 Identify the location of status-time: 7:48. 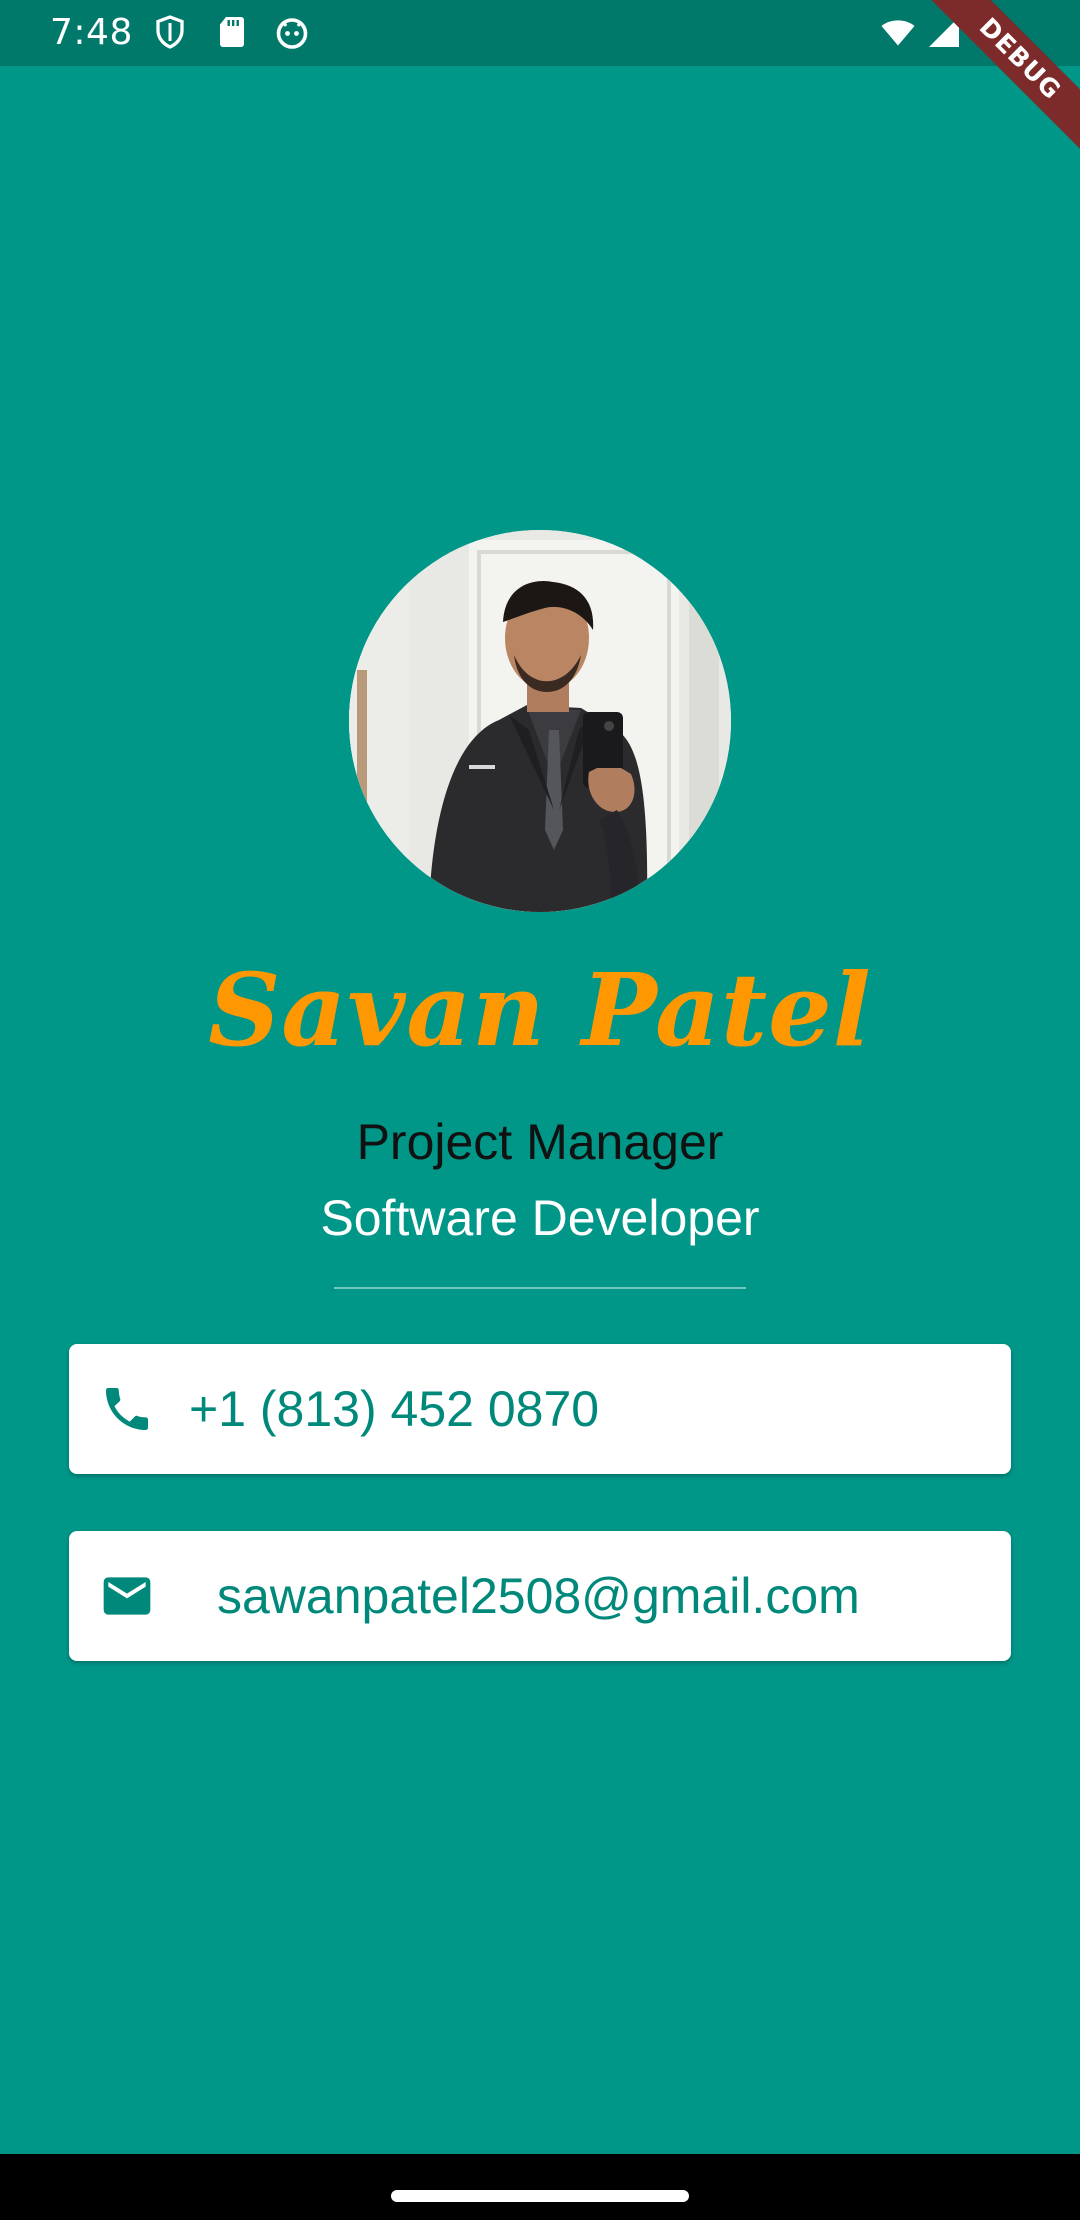
(91, 32).